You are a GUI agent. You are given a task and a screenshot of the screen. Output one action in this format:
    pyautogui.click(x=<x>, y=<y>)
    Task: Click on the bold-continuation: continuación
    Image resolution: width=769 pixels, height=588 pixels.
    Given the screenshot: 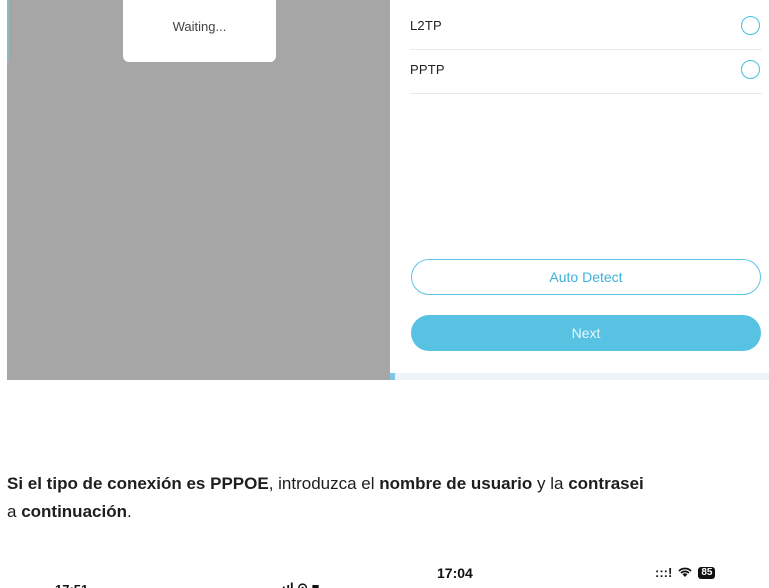 What is the action you would take?
    pyautogui.click(x=74, y=511)
    